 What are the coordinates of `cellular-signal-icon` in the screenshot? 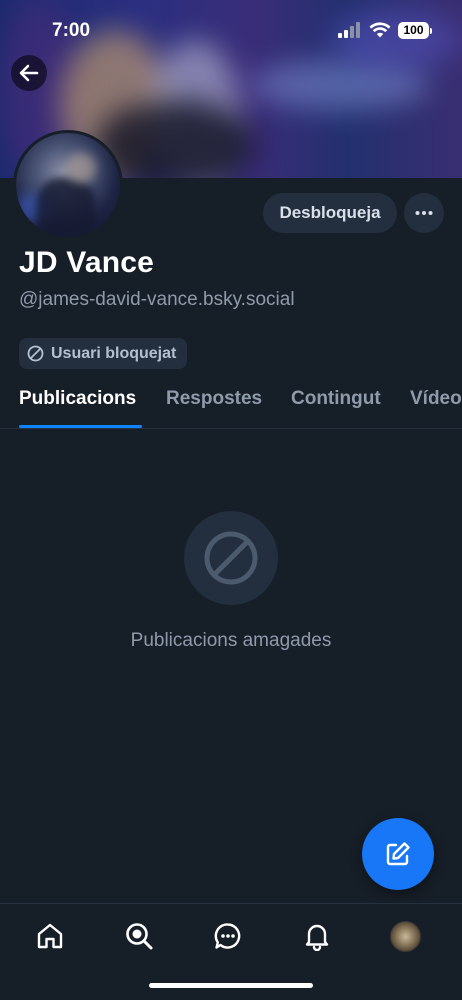 It's located at (349, 30).